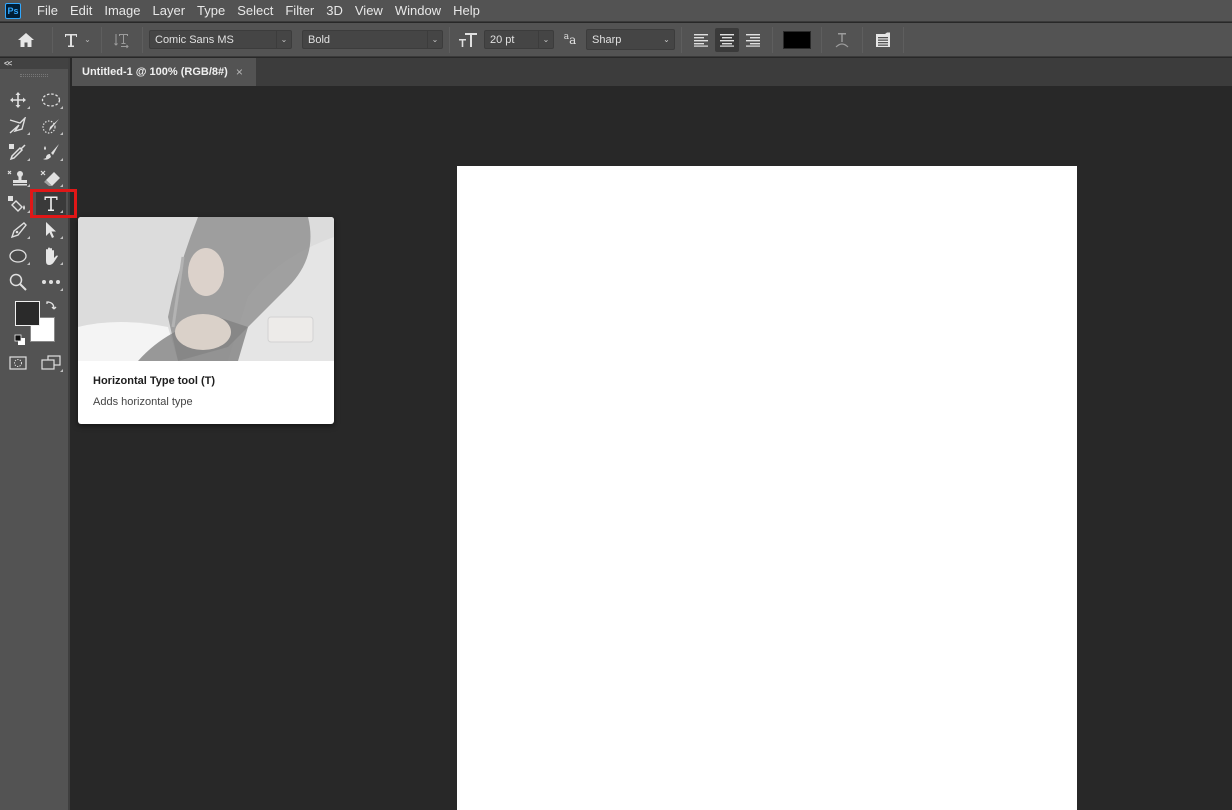 Image resolution: width=1232 pixels, height=810 pixels. I want to click on edit-toolbar-button, so click(51, 281).